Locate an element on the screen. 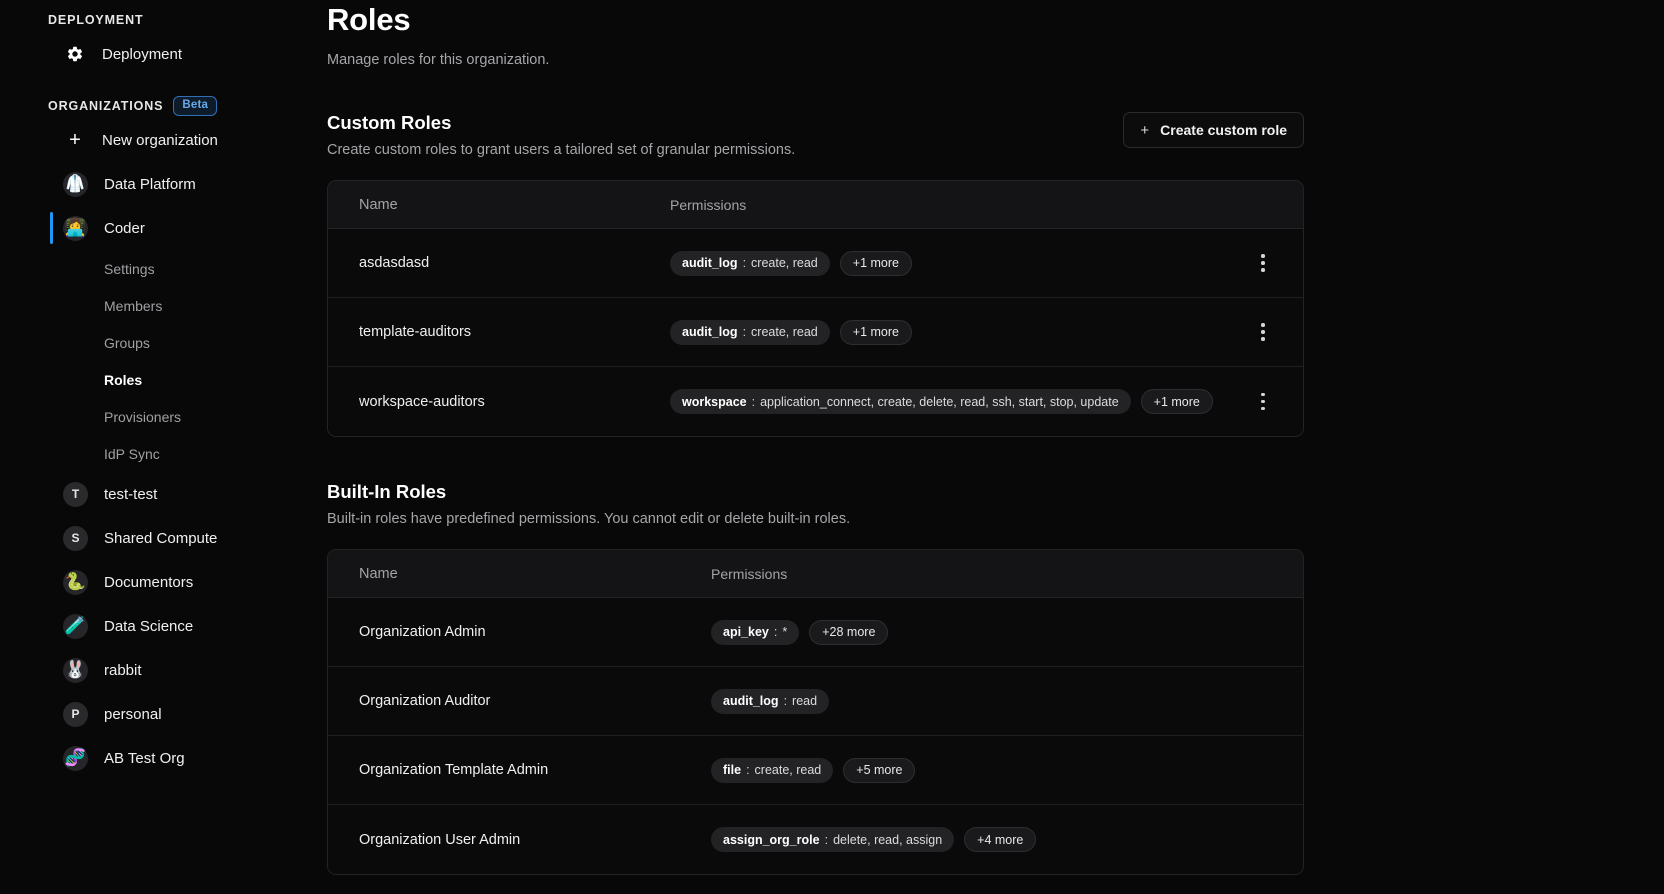  sidebar-subitem-provisioners-label: Provisioners is located at coordinates (143, 416).